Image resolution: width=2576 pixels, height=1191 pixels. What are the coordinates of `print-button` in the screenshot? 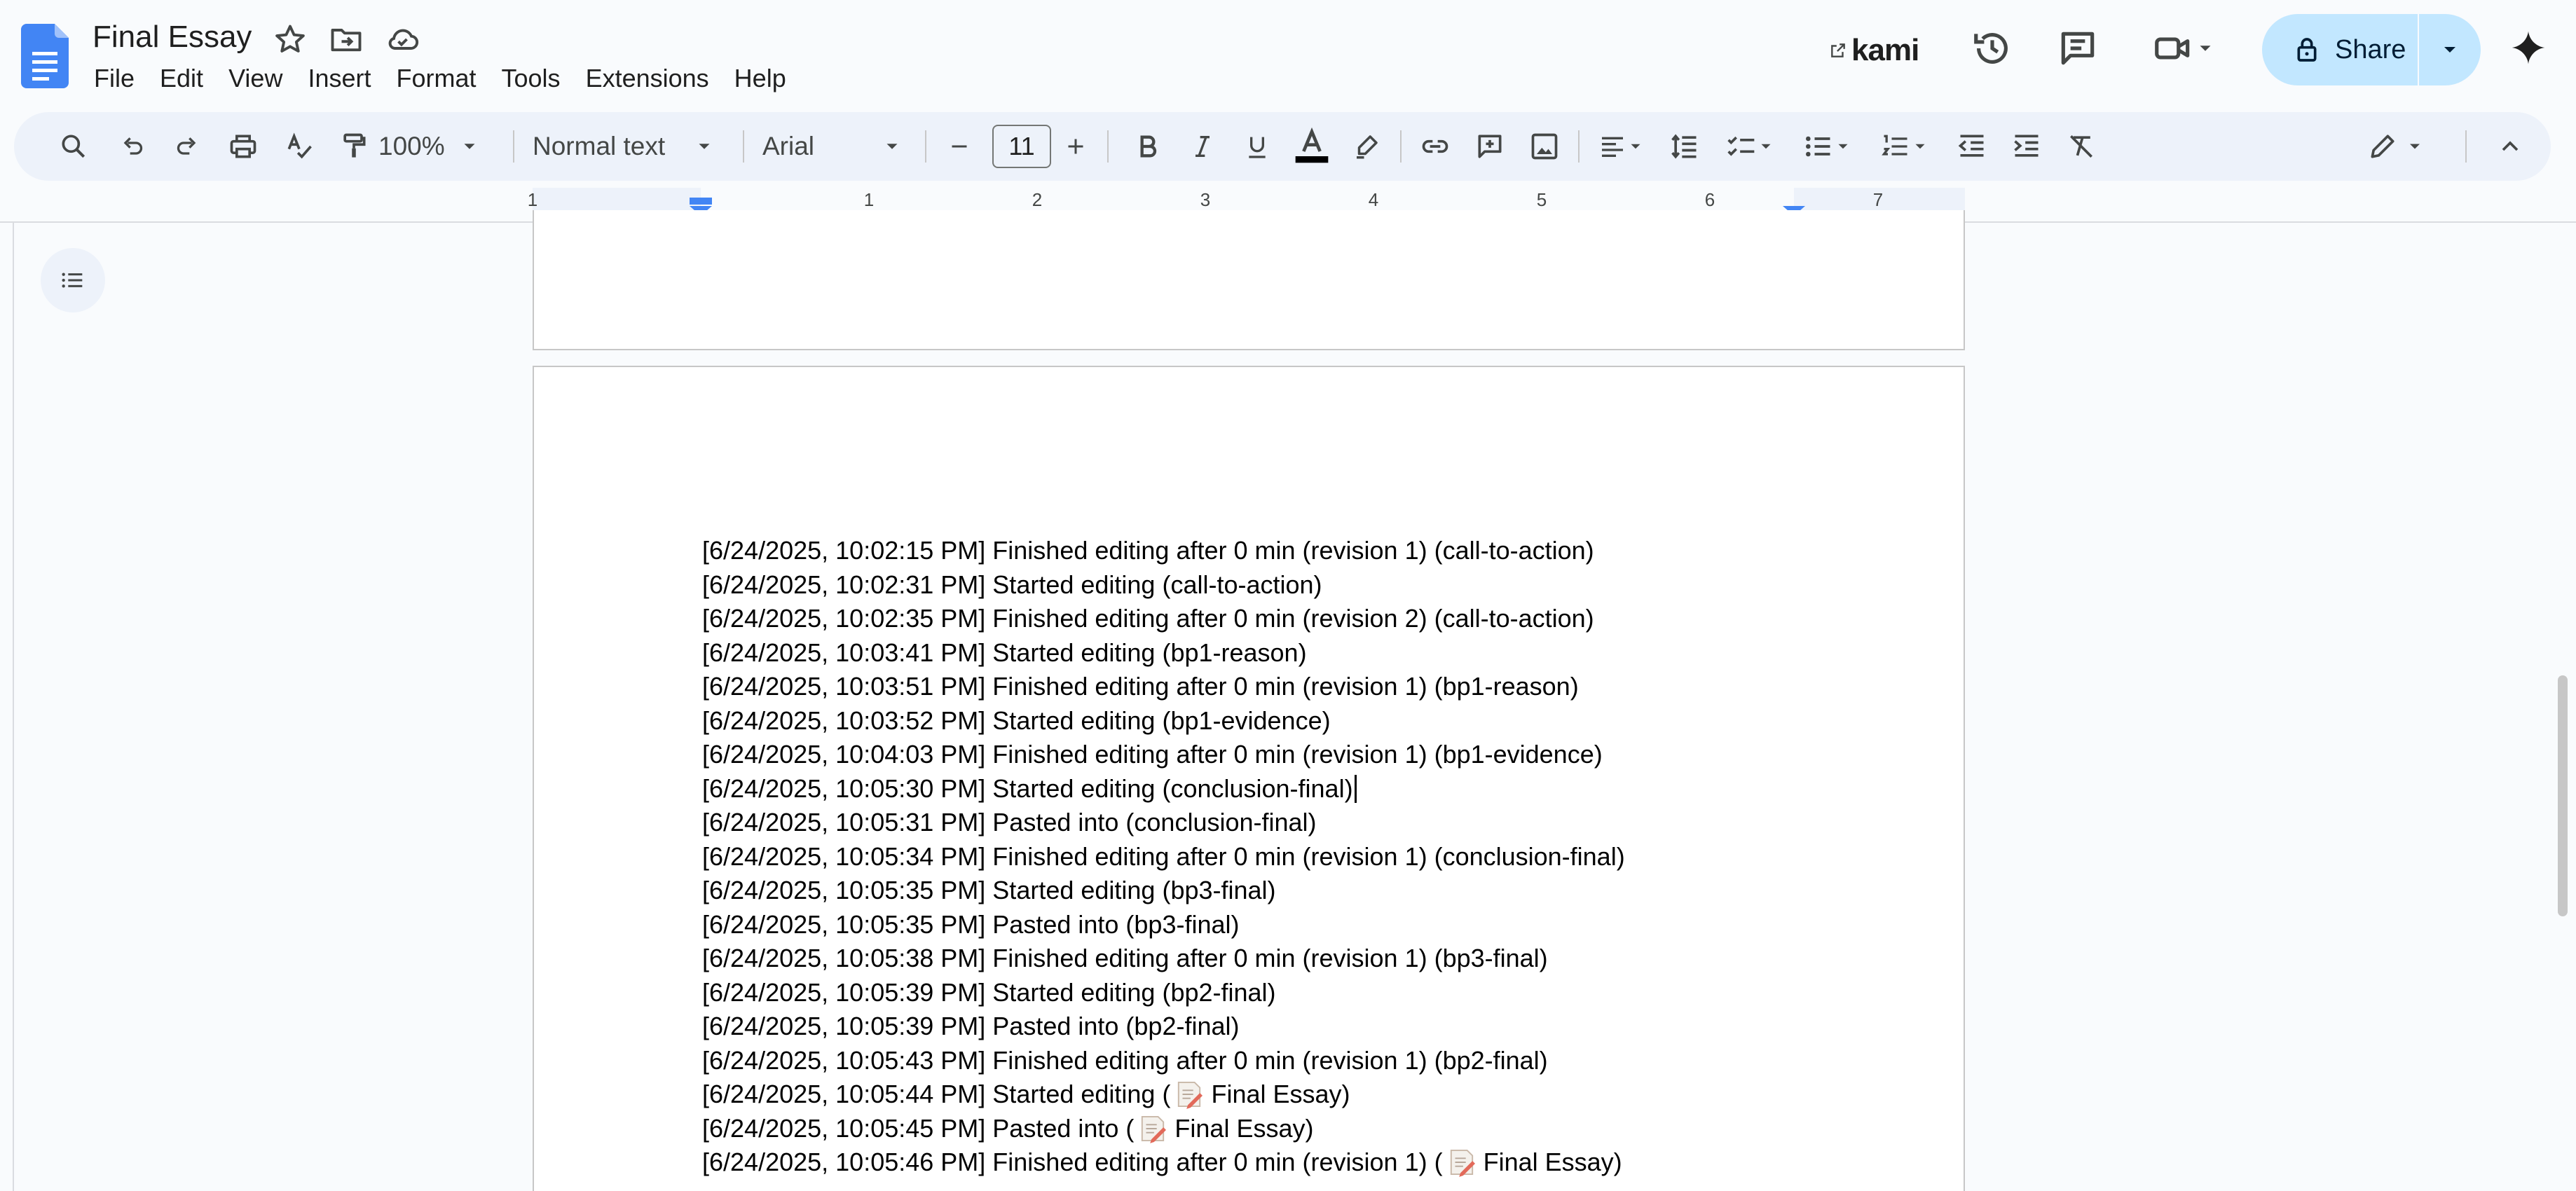 It's located at (243, 146).